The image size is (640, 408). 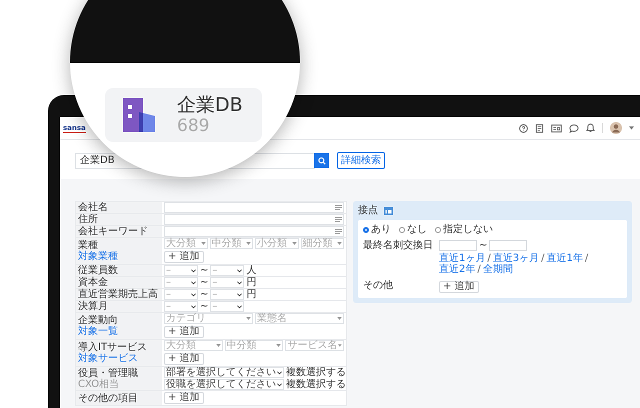 What do you see at coordinates (590, 128) in the screenshot?
I see `bell-icon` at bounding box center [590, 128].